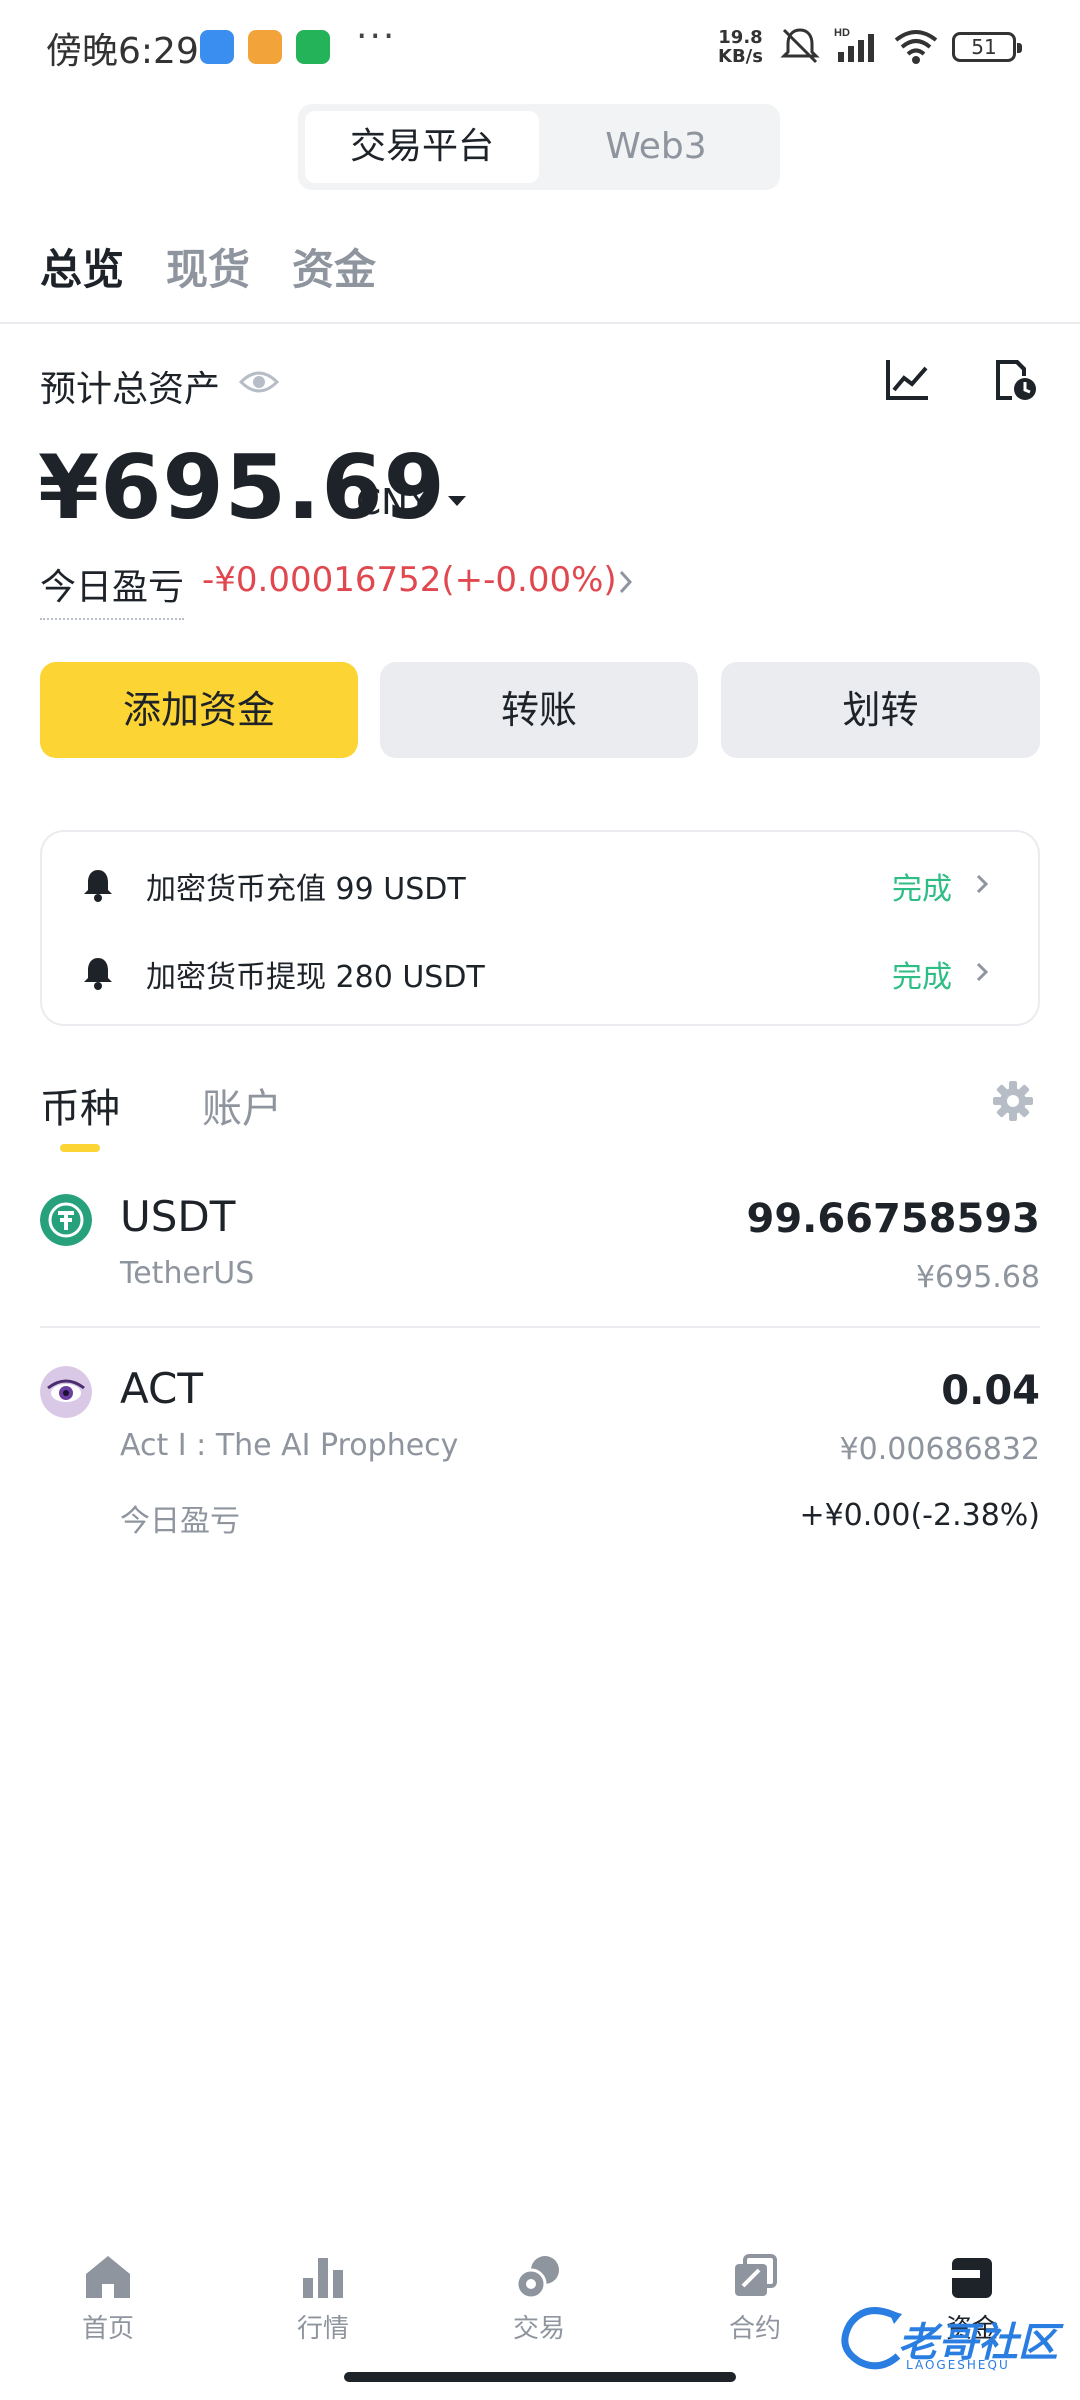  Describe the element at coordinates (907, 379) in the screenshot. I see `chart-icon` at that location.